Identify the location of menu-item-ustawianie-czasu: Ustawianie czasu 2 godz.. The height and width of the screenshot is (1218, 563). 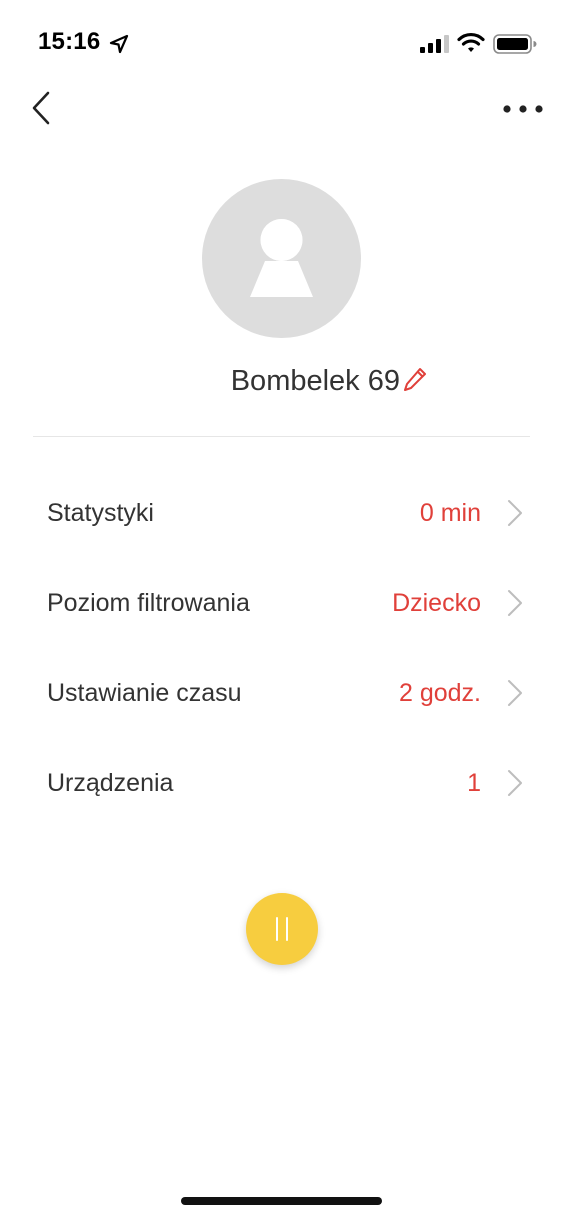
(281, 693).